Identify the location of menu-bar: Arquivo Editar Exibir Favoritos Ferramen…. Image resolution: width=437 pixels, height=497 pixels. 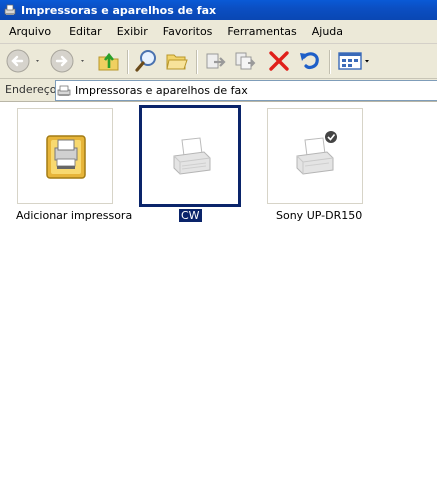
(218, 32).